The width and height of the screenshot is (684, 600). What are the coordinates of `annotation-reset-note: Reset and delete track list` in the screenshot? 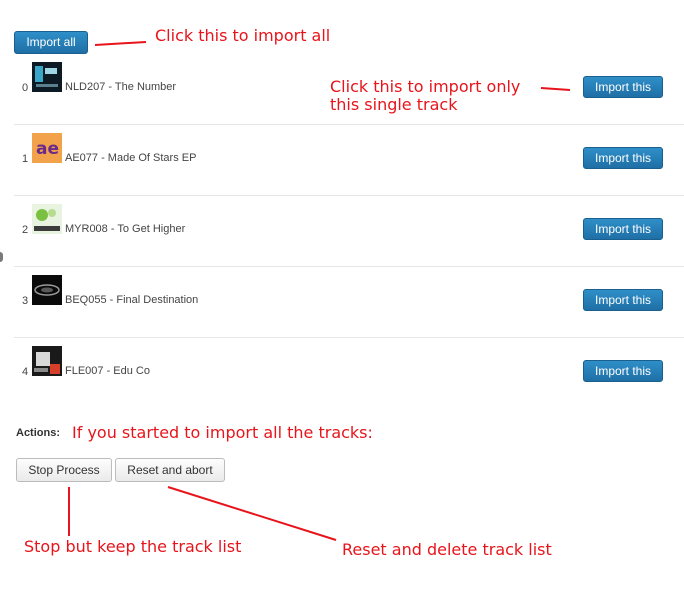 It's located at (447, 549).